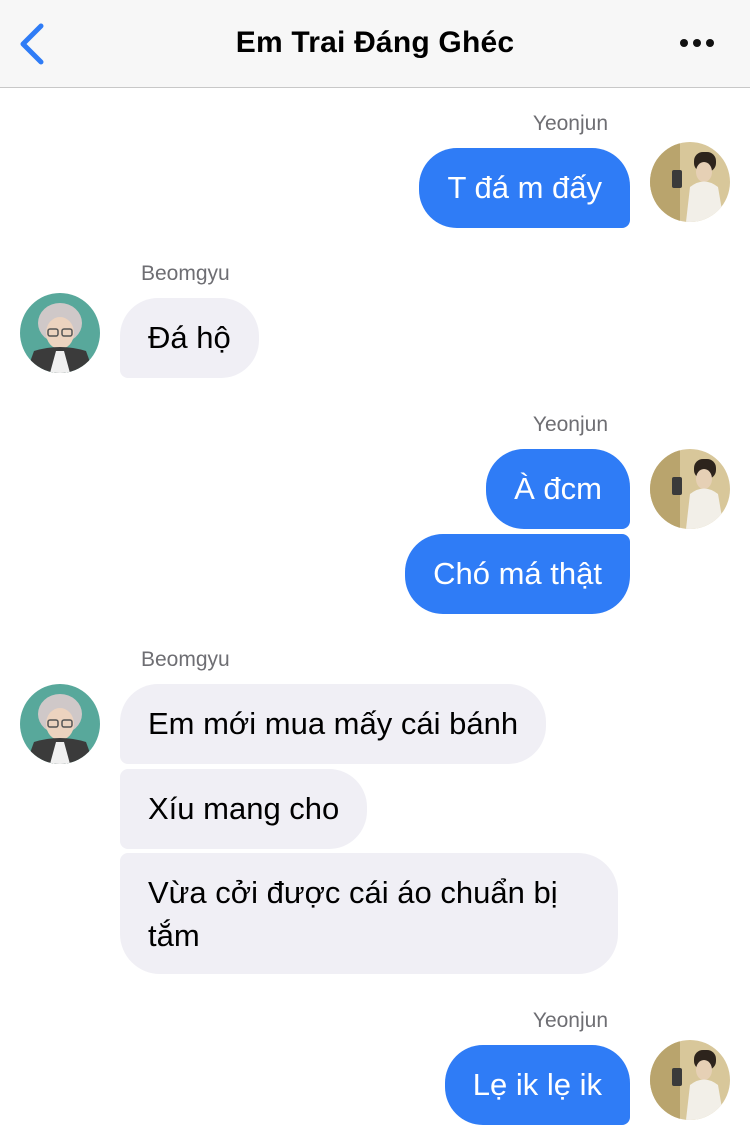 The width and height of the screenshot is (750, 1134). I want to click on chat-header: Em Trai Đáng Ghéc, so click(375, 44).